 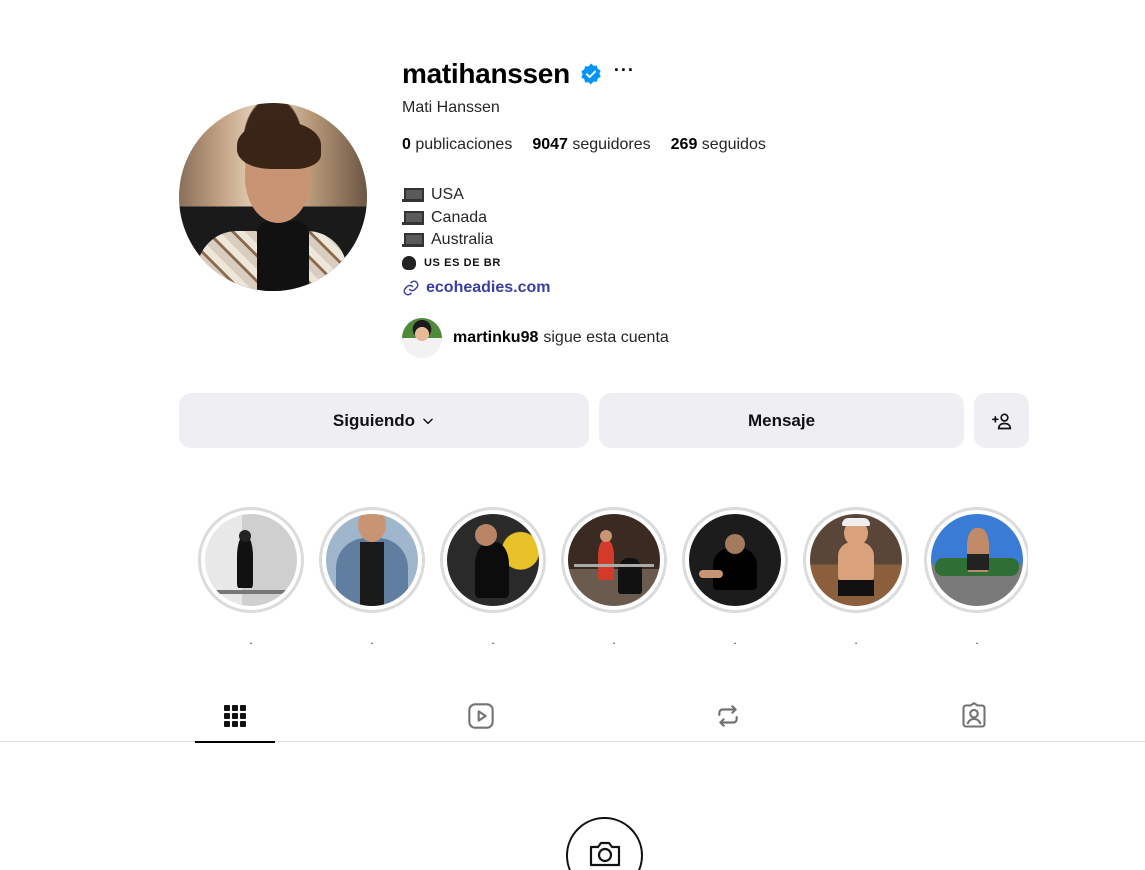 I want to click on following-button: Siguiendo, so click(x=384, y=420).